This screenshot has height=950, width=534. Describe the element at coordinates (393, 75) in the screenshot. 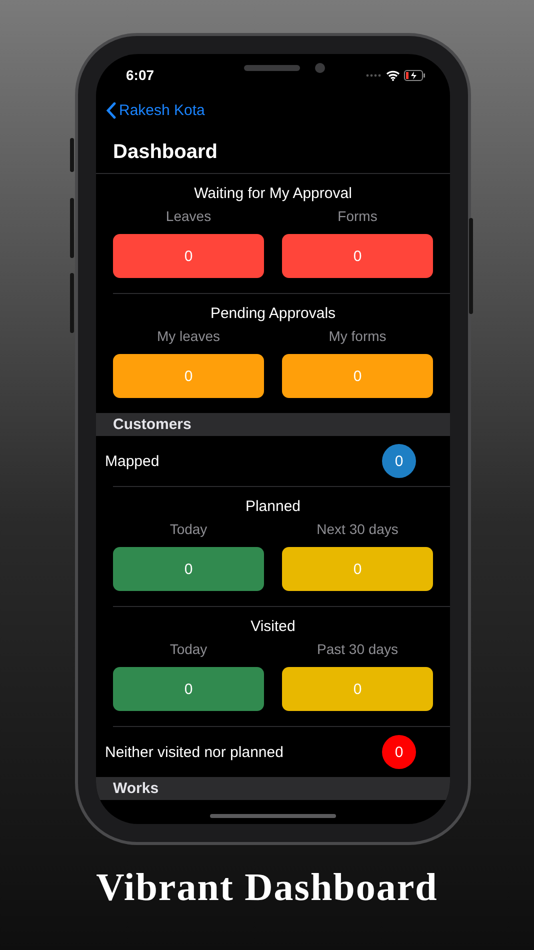

I see `wifi-icon` at that location.